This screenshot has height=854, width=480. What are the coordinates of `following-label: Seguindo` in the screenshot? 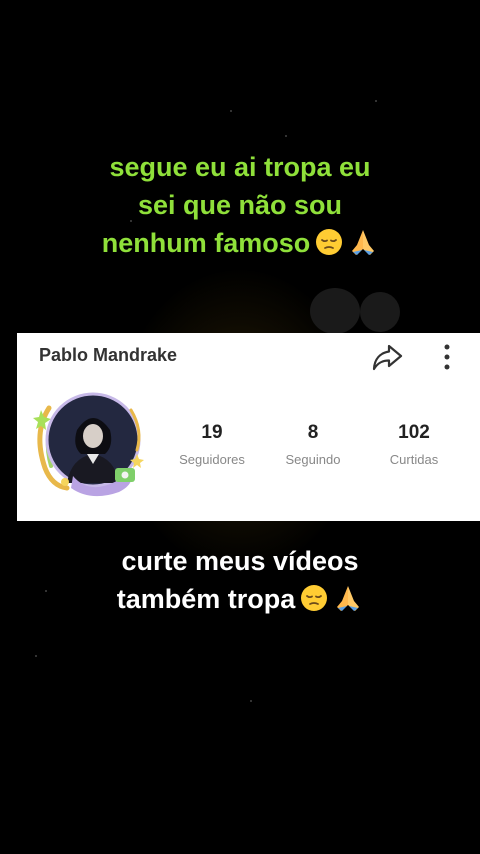 It's located at (313, 459).